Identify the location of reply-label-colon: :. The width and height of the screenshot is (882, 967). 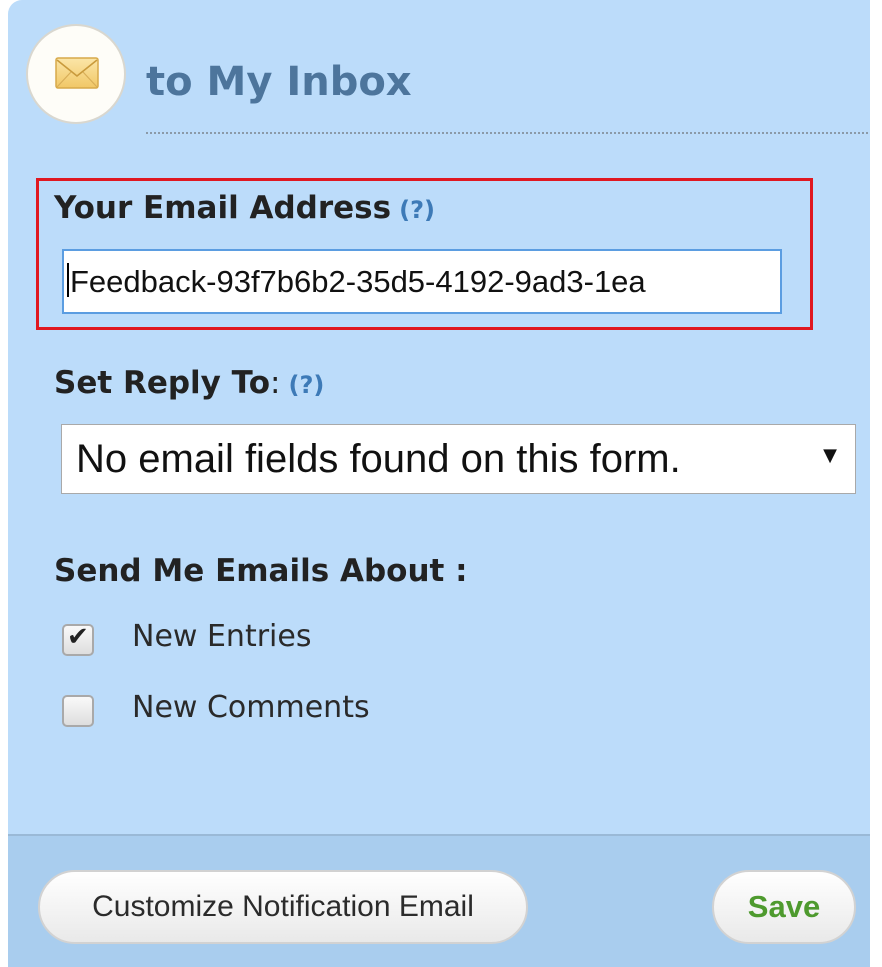
(275, 383).